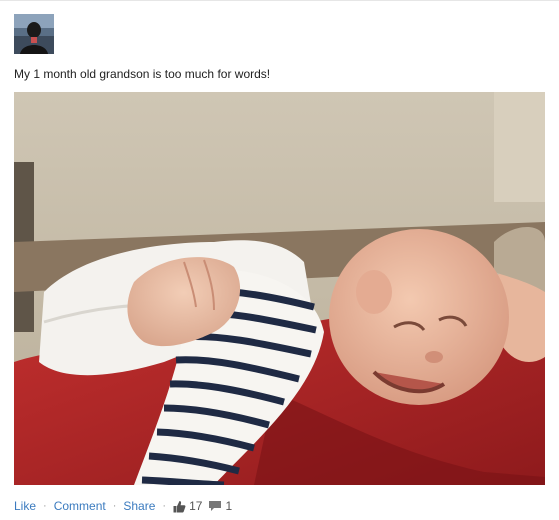  What do you see at coordinates (139, 506) in the screenshot?
I see `share-link: Share` at bounding box center [139, 506].